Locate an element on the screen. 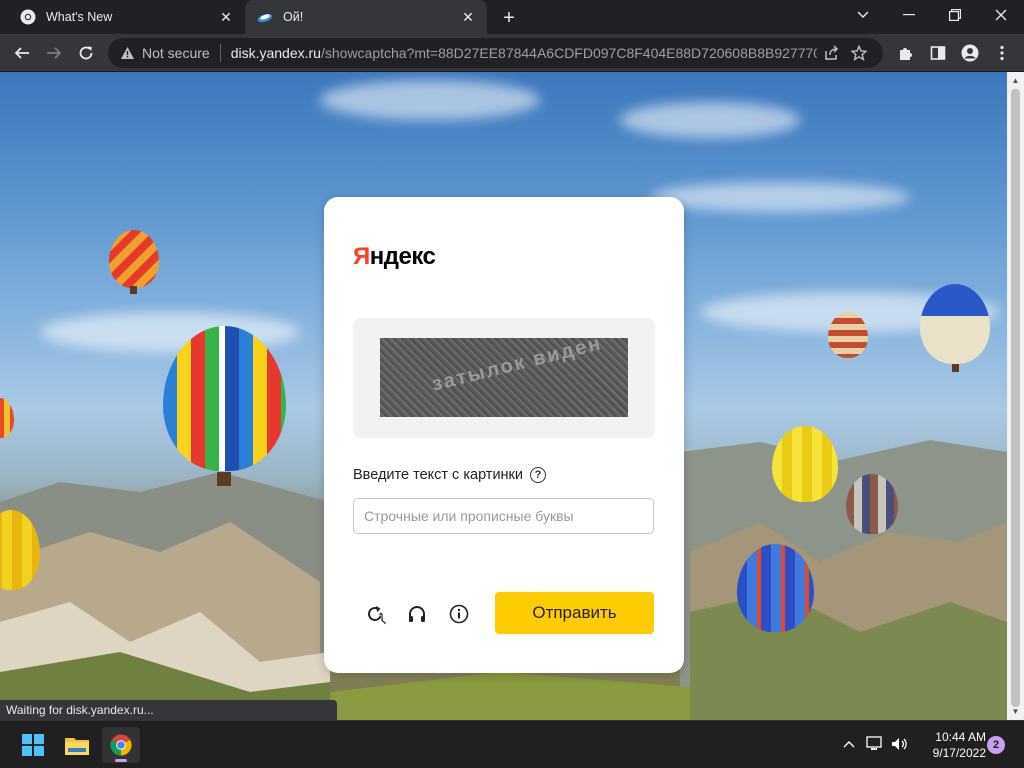  chrome-favicon-icon is located at coordinates (28, 17).